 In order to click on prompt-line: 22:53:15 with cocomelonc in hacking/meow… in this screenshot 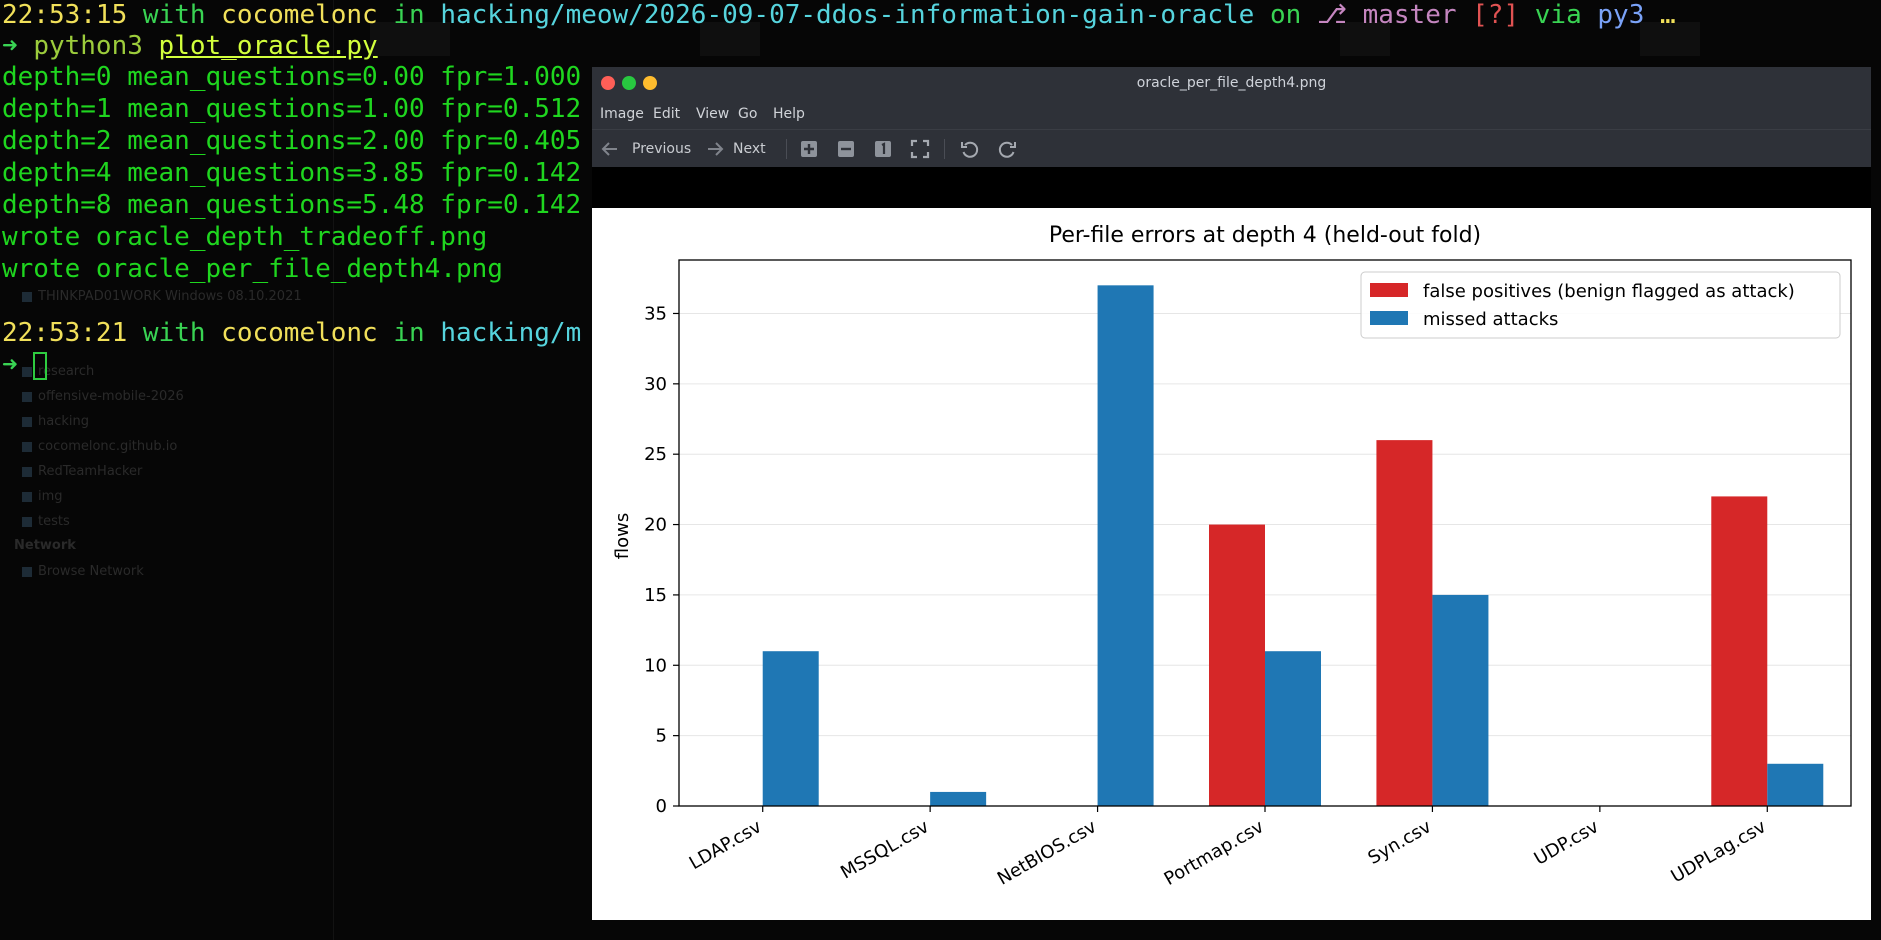, I will do `click(839, 15)`.